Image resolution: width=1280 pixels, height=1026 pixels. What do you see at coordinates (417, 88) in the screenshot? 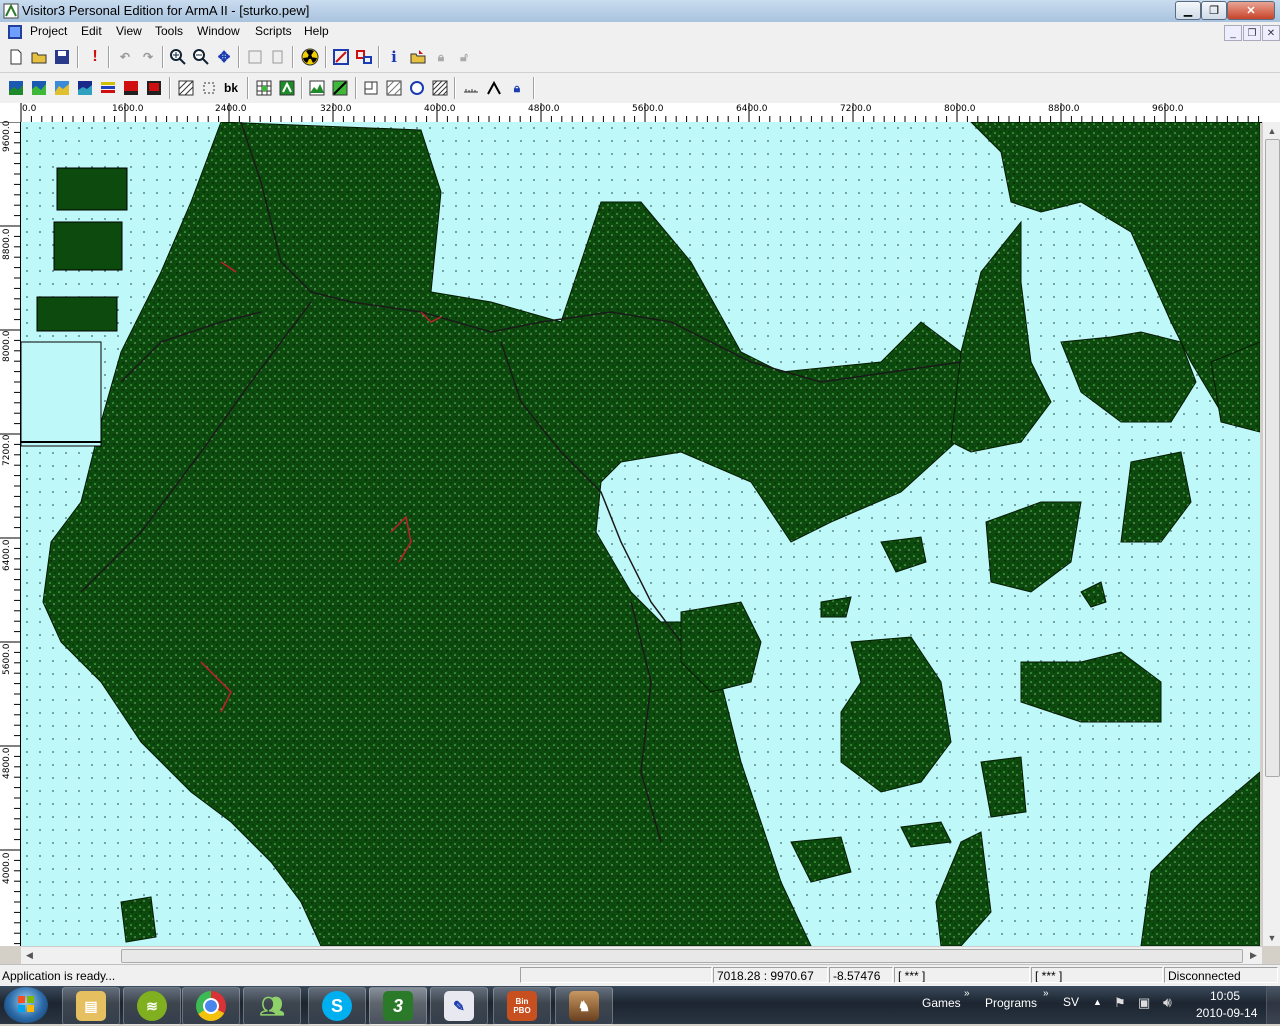
I see `circle-button` at bounding box center [417, 88].